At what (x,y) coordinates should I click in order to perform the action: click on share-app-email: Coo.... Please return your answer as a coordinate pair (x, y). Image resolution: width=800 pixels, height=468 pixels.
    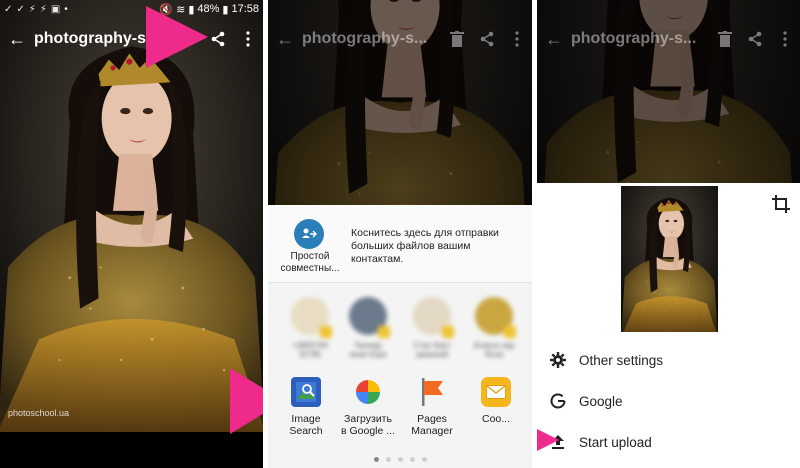
    Looking at the image, I should click on (496, 401).